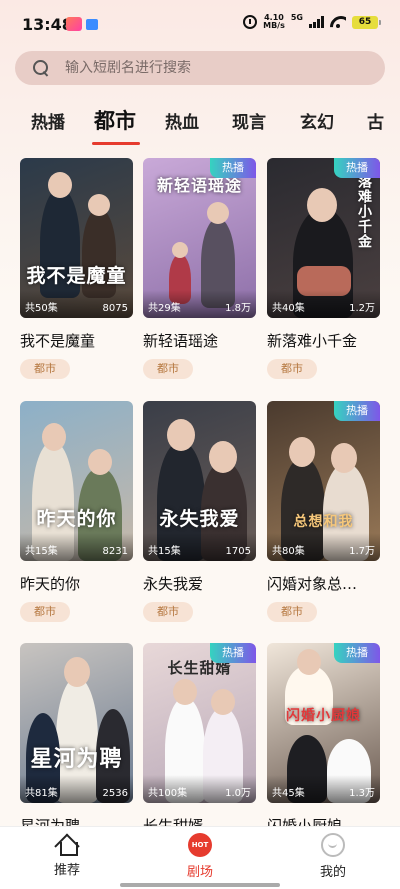 Image resolution: width=400 pixels, height=889 pixels. Describe the element at coordinates (288, 308) in the screenshot. I see `episode-count: 共40集` at that location.